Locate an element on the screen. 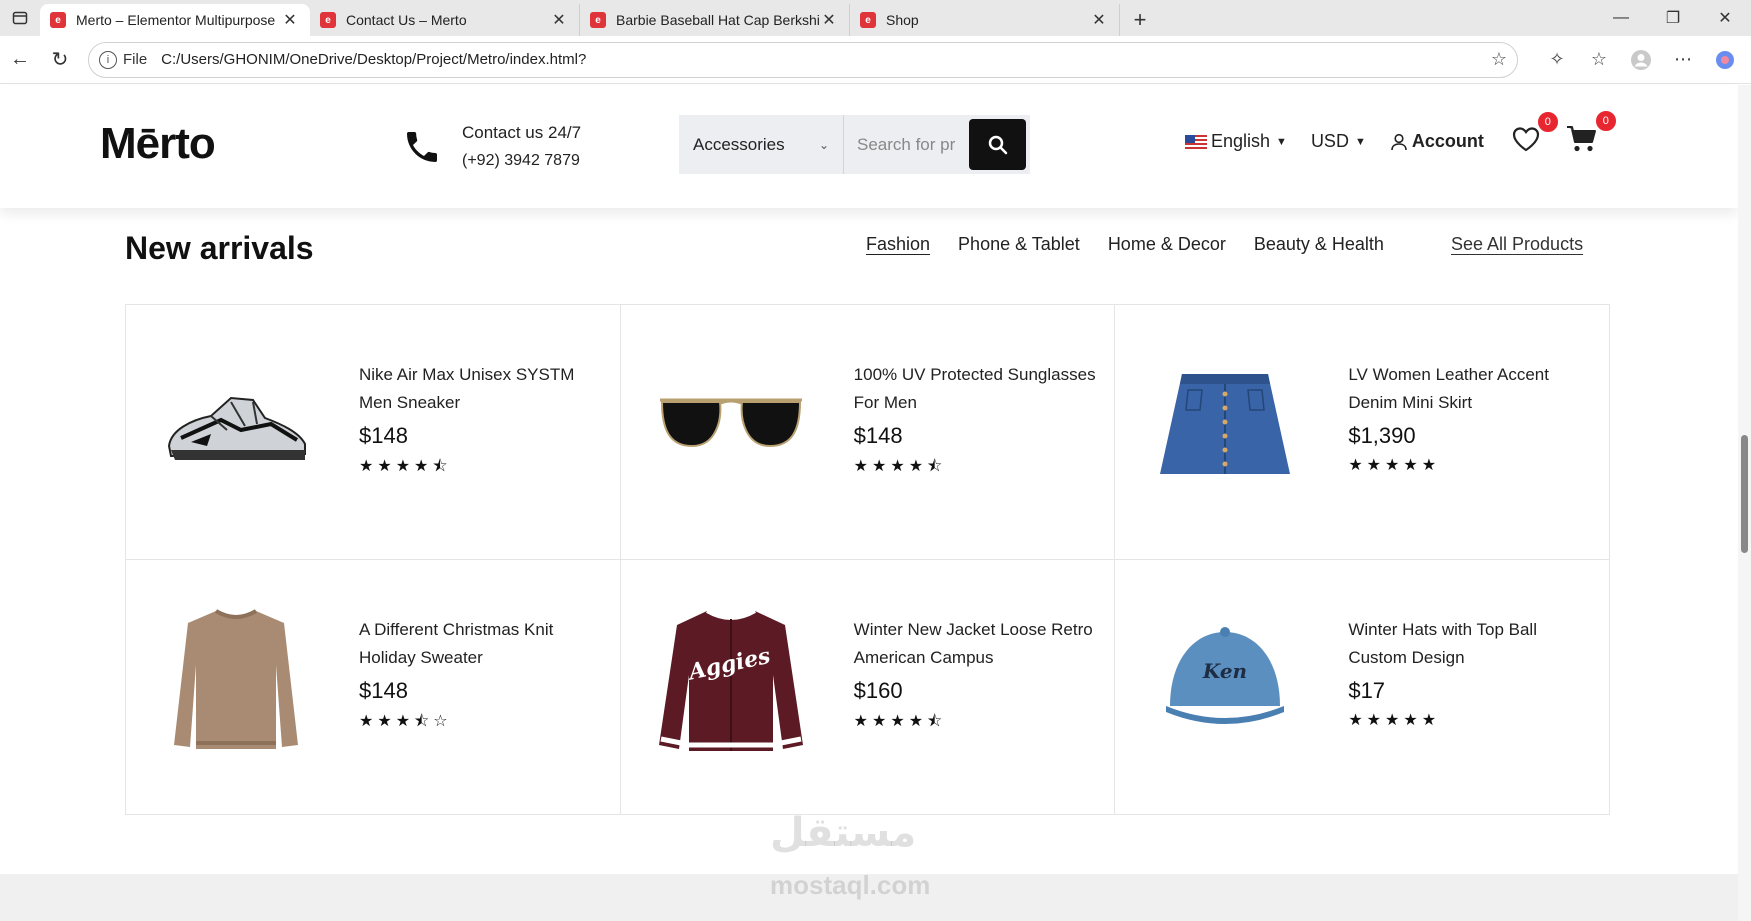 Image resolution: width=1751 pixels, height=921 pixels. product-name: Nike Air Max Unisex SYSTM Men Sneaker is located at coordinates (484, 389).